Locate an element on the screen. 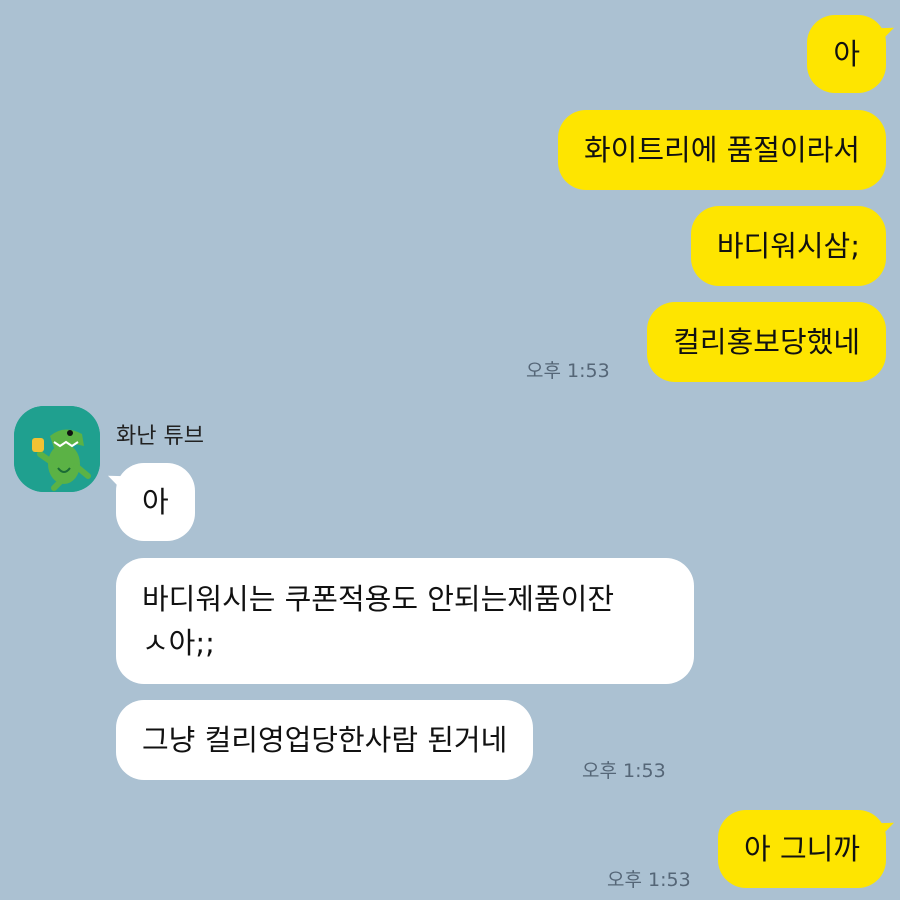  crocodile-character-icon is located at coordinates (57, 449).